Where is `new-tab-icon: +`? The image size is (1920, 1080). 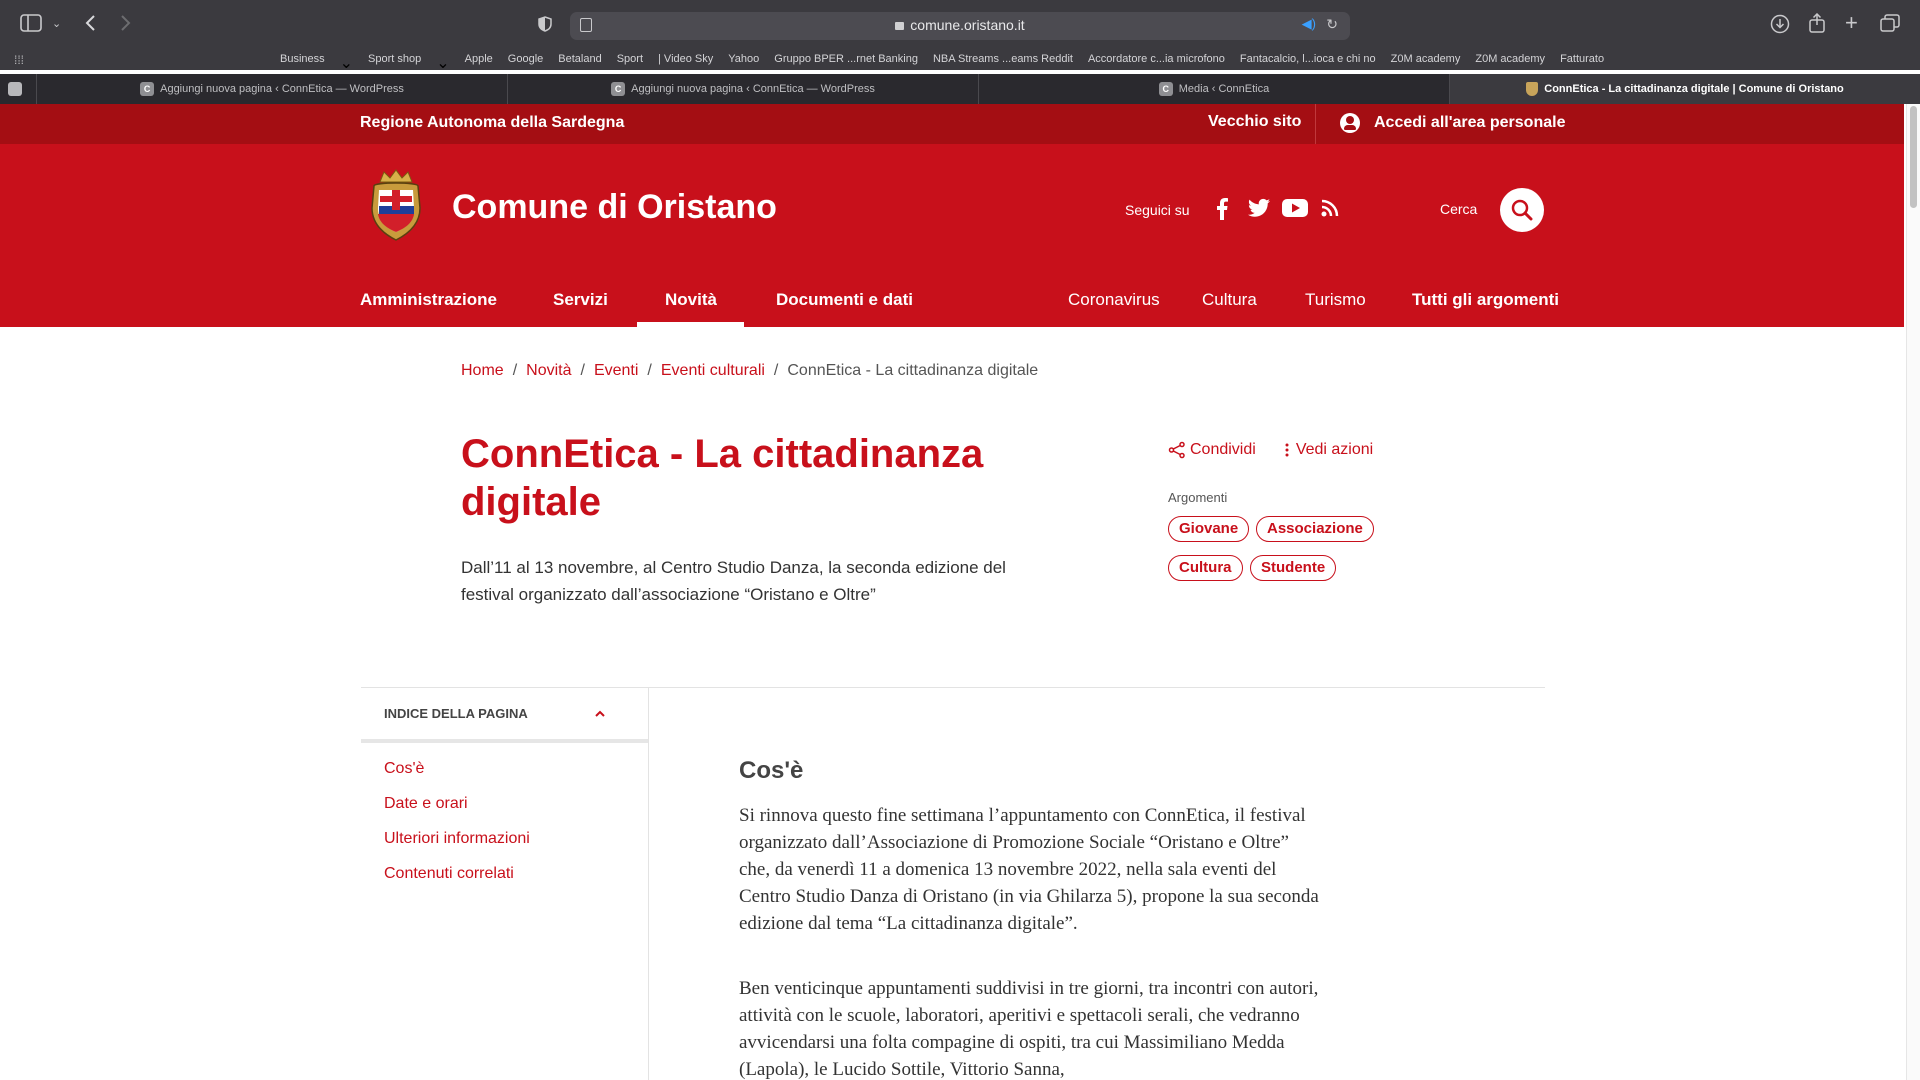
new-tab-icon: + is located at coordinates (1851, 23).